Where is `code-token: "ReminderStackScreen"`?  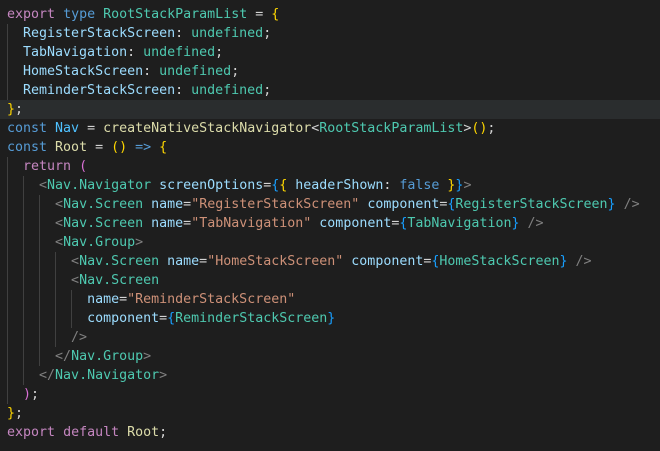 code-token: "ReminderStackScreen" is located at coordinates (211, 299).